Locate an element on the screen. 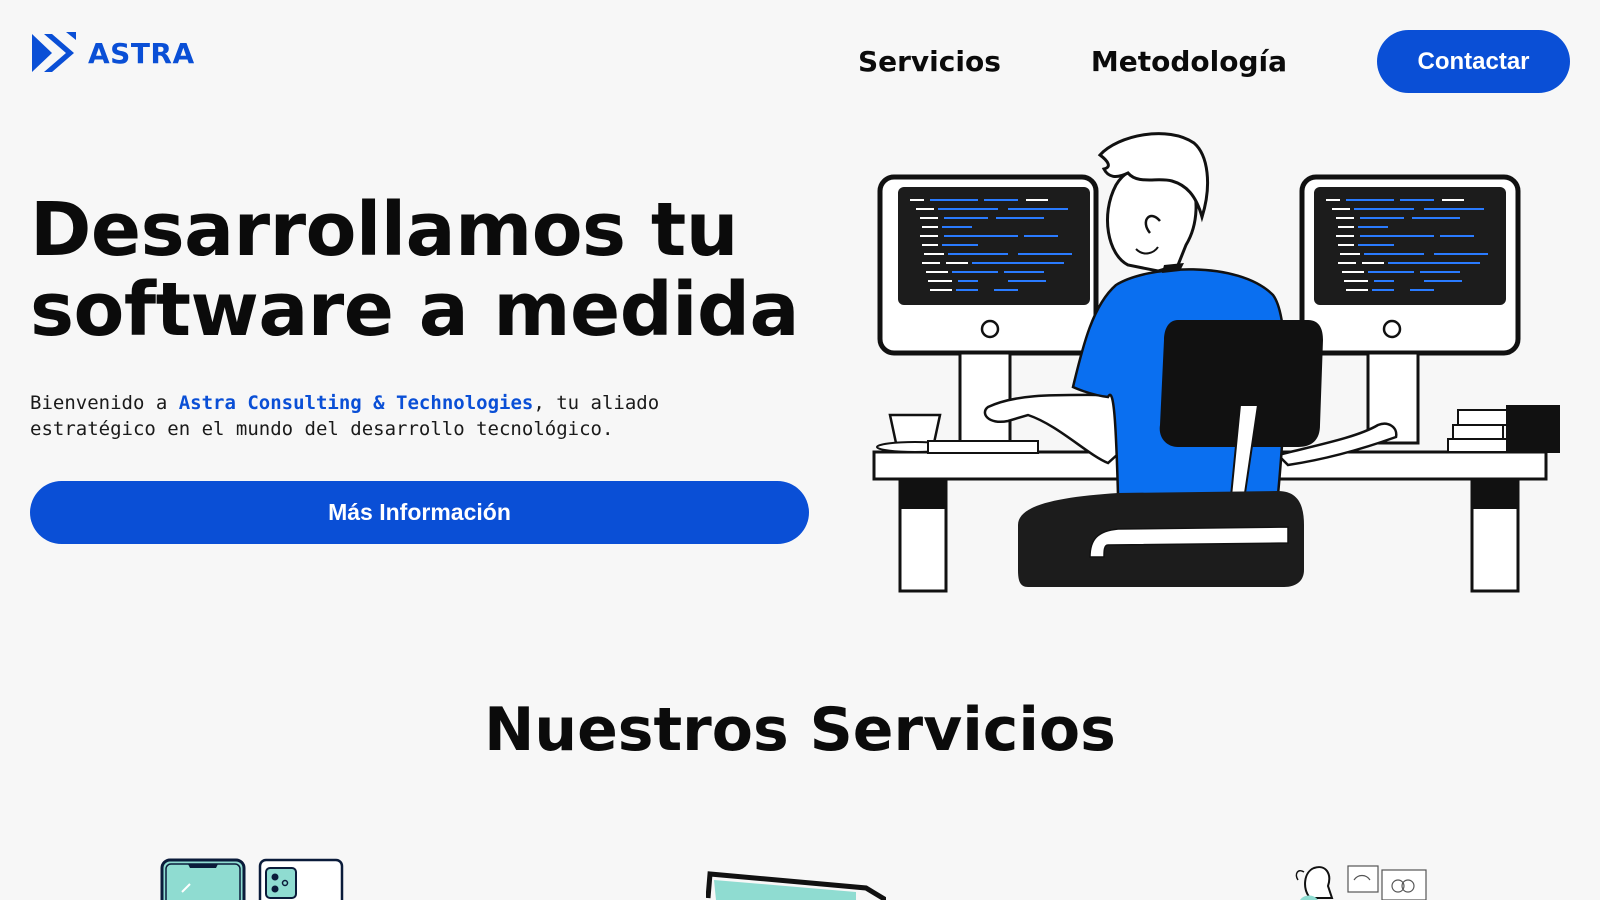 Image resolution: width=1600 pixels, height=900 pixels. cup-icon is located at coordinates (915, 429).